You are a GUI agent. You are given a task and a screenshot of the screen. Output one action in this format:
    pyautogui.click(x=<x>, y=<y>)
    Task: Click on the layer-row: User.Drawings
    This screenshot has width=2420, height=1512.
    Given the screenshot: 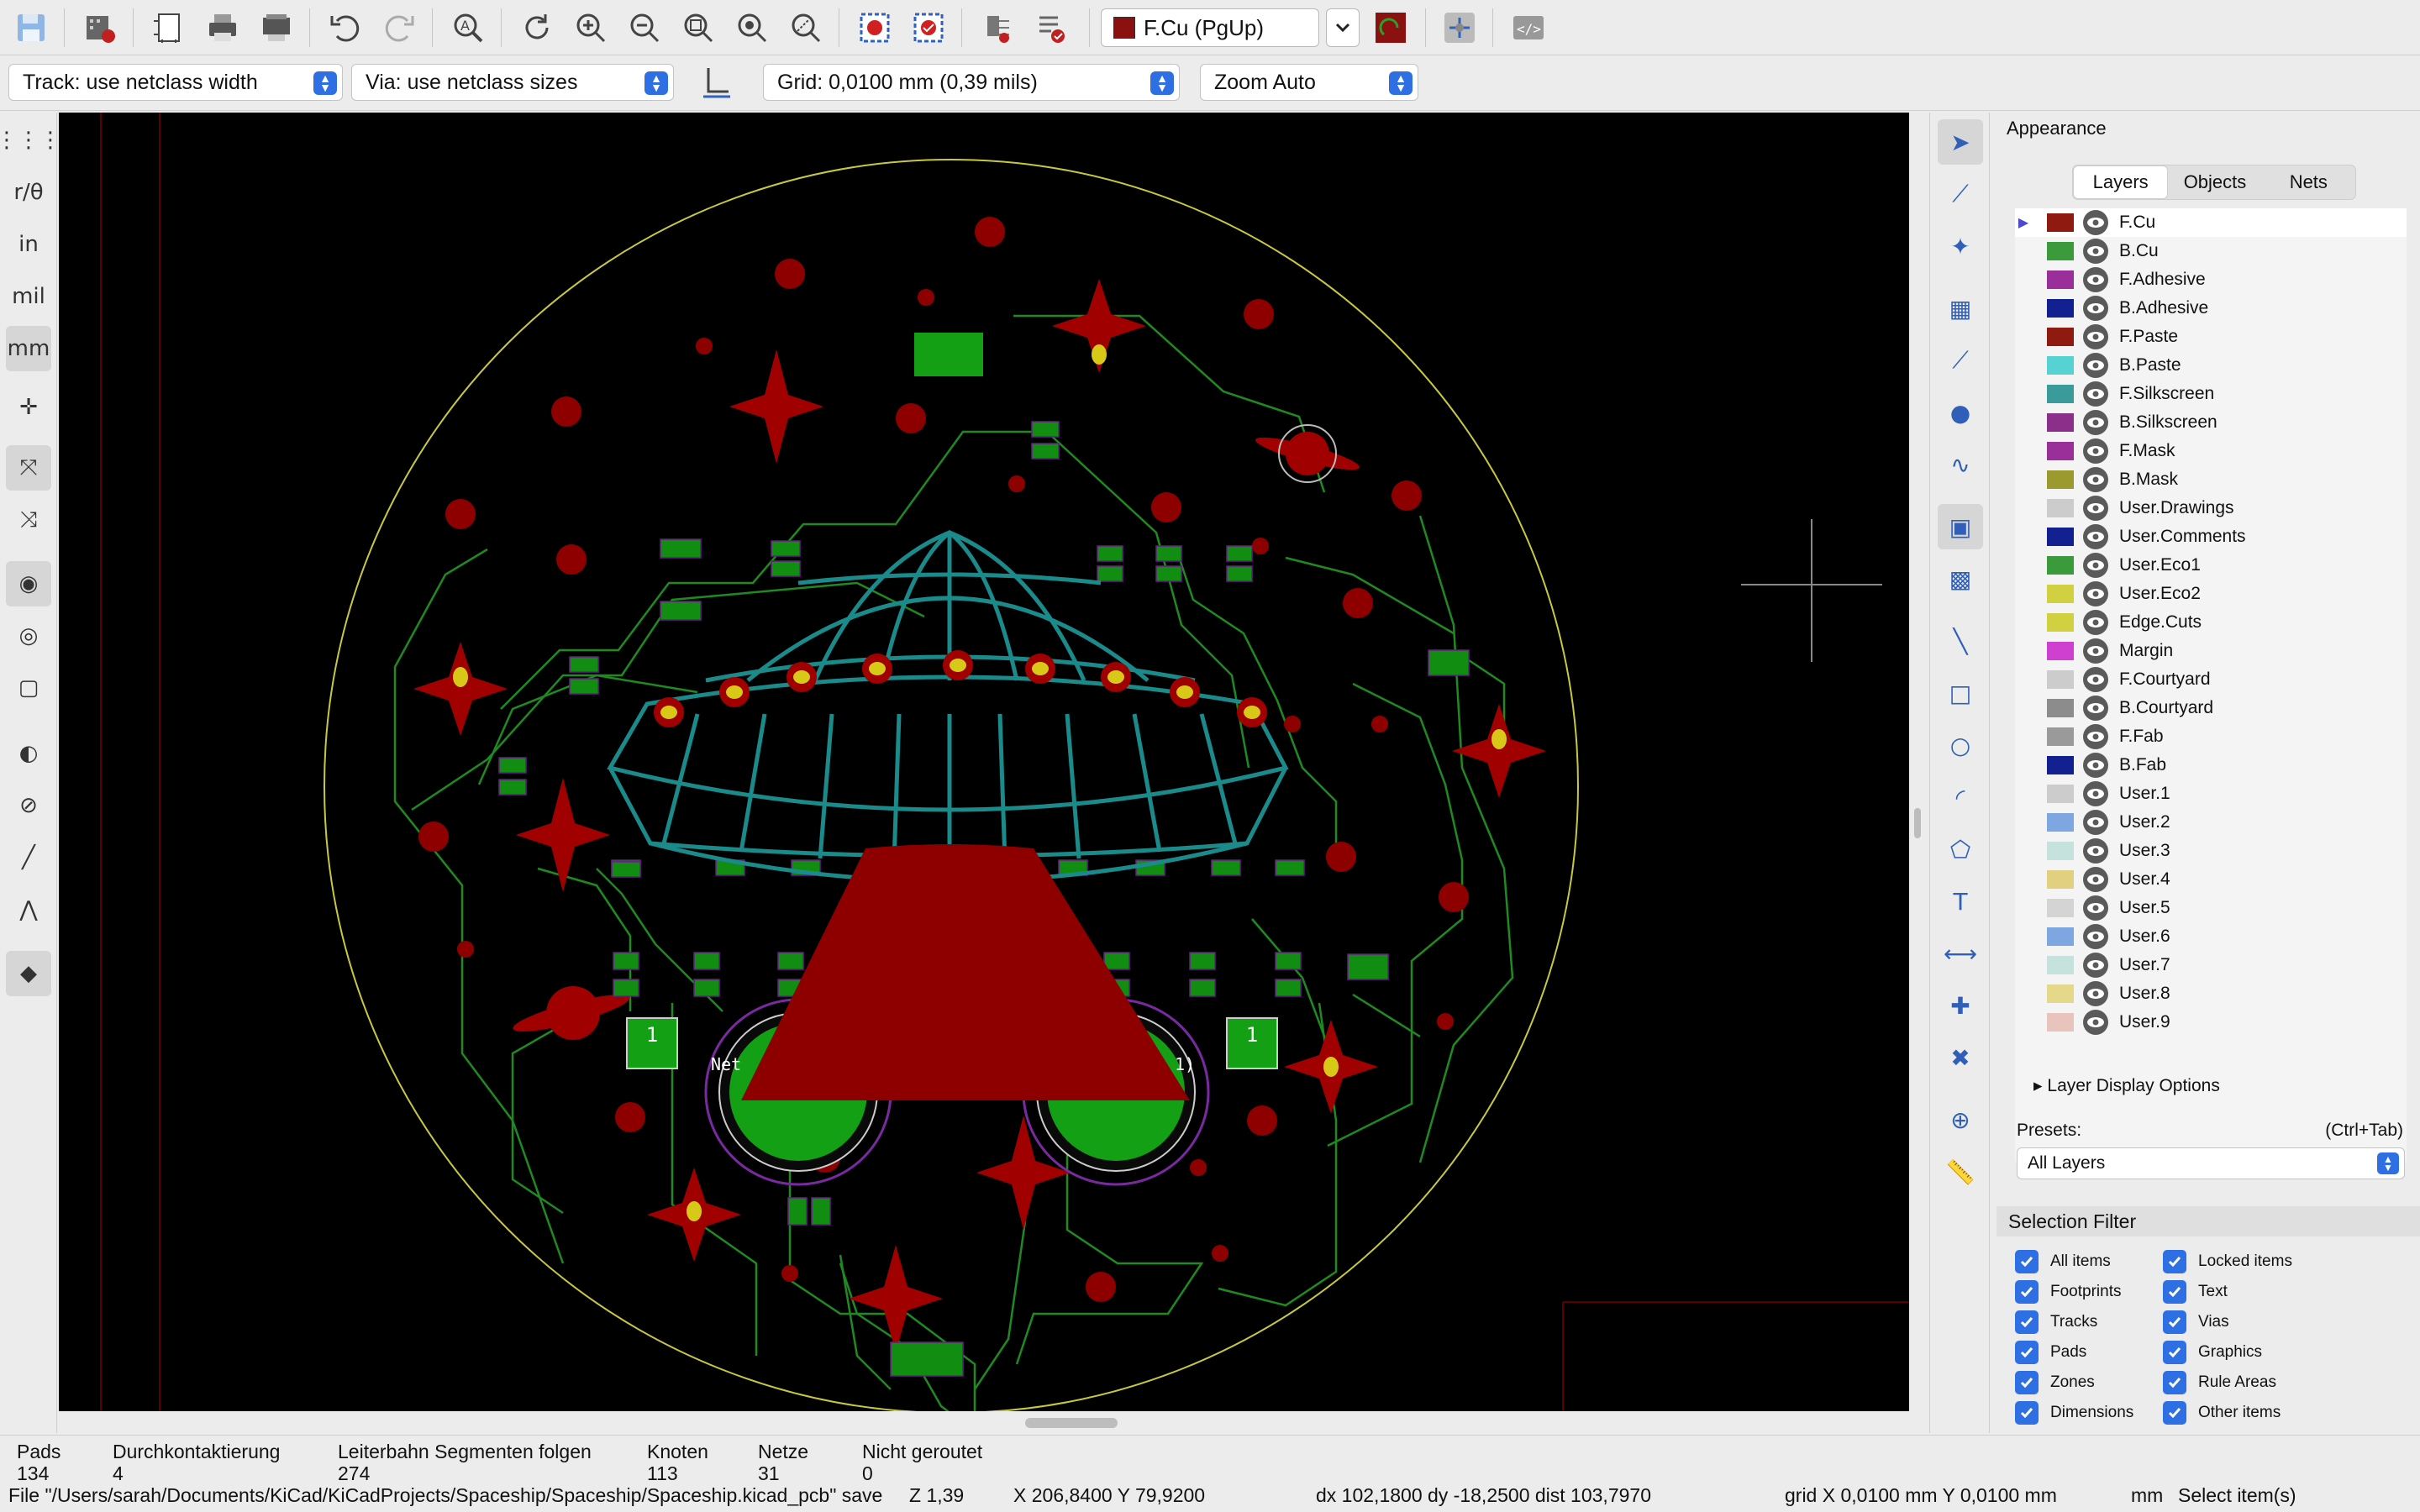 What is the action you would take?
    pyautogui.click(x=2211, y=508)
    